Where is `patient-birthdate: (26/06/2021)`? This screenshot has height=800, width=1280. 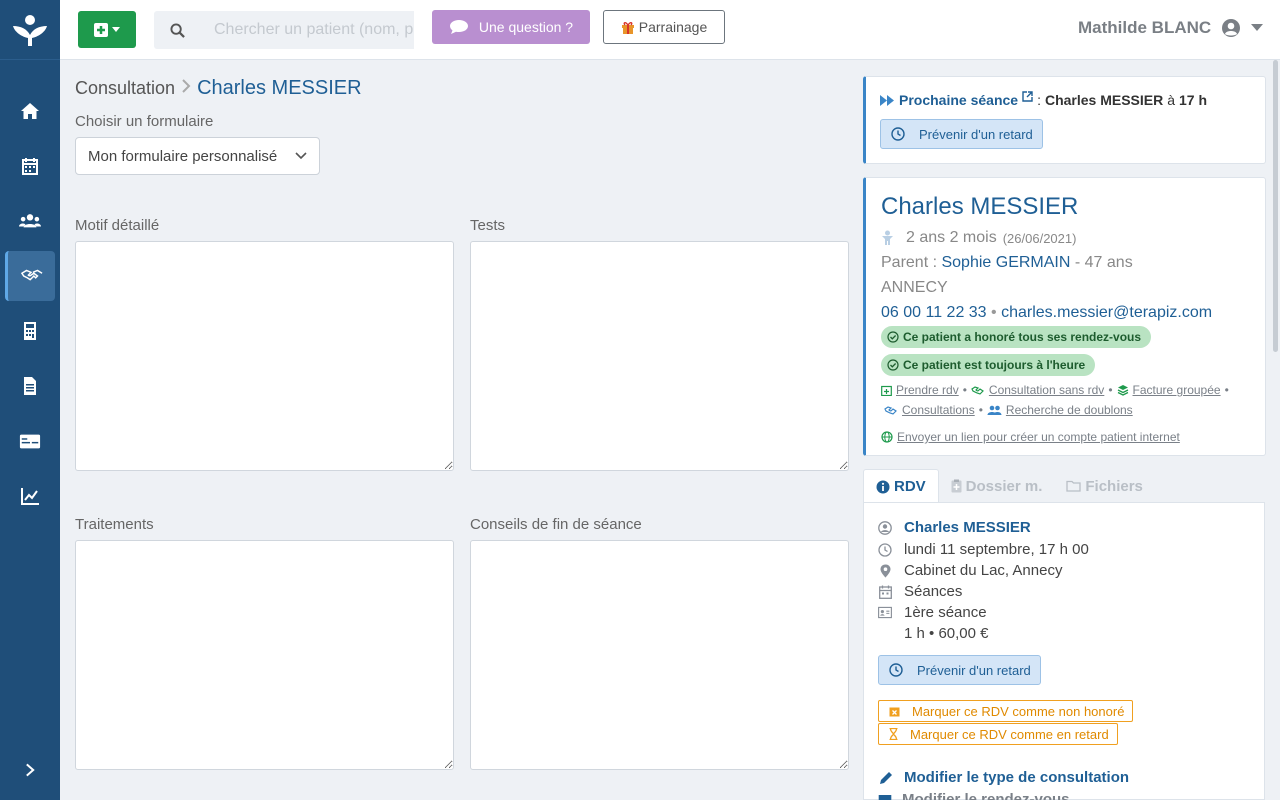 patient-birthdate: (26/06/2021) is located at coordinates (1039, 238).